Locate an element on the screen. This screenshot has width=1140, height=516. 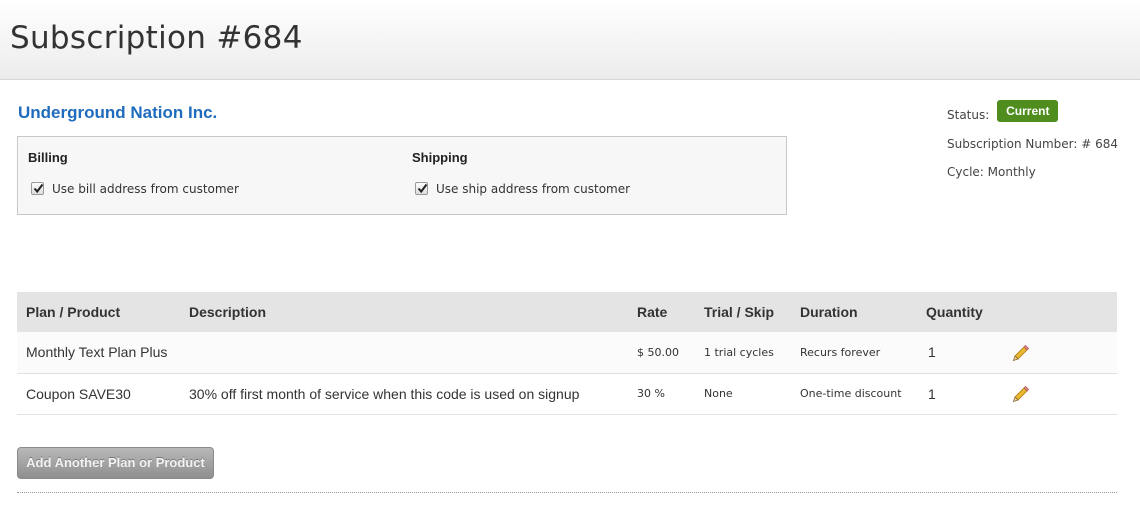
shipping-use-customer-checkbox is located at coordinates (421, 188).